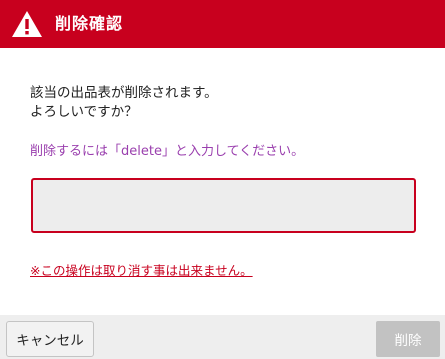 This screenshot has height=359, width=445. Describe the element at coordinates (222, 24) in the screenshot. I see `dialog-header: 削除確認` at that location.